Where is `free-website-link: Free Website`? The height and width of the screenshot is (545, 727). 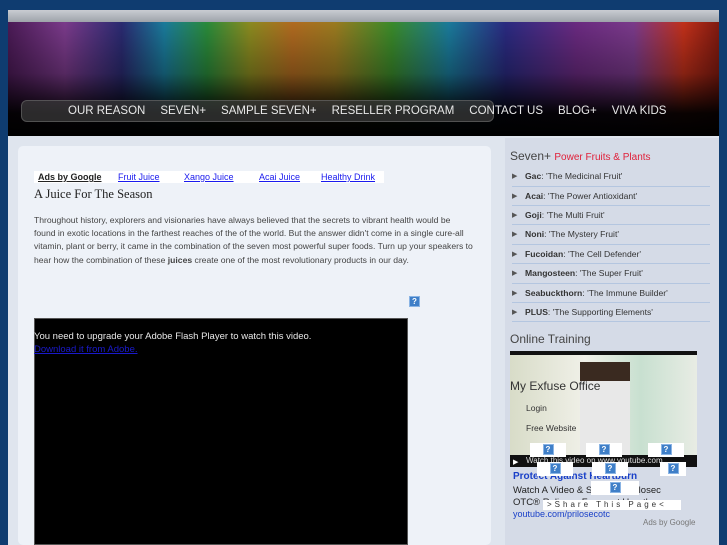
free-website-link: Free Website is located at coordinates (551, 428).